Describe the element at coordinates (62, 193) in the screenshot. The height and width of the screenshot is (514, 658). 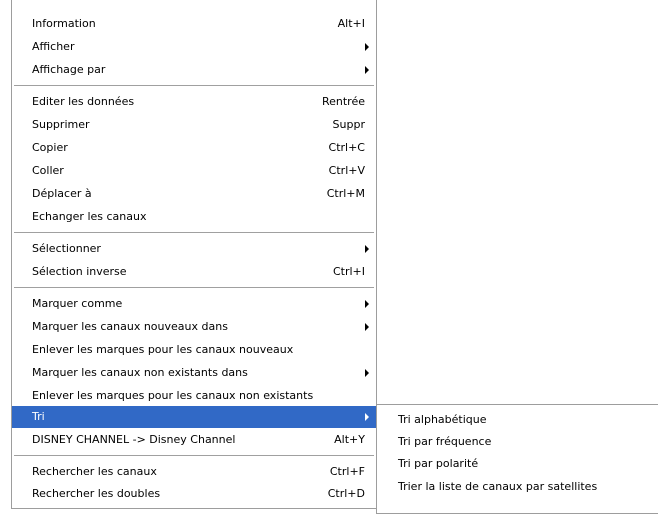
I see `menu-item-label: Déplacer à` at that location.